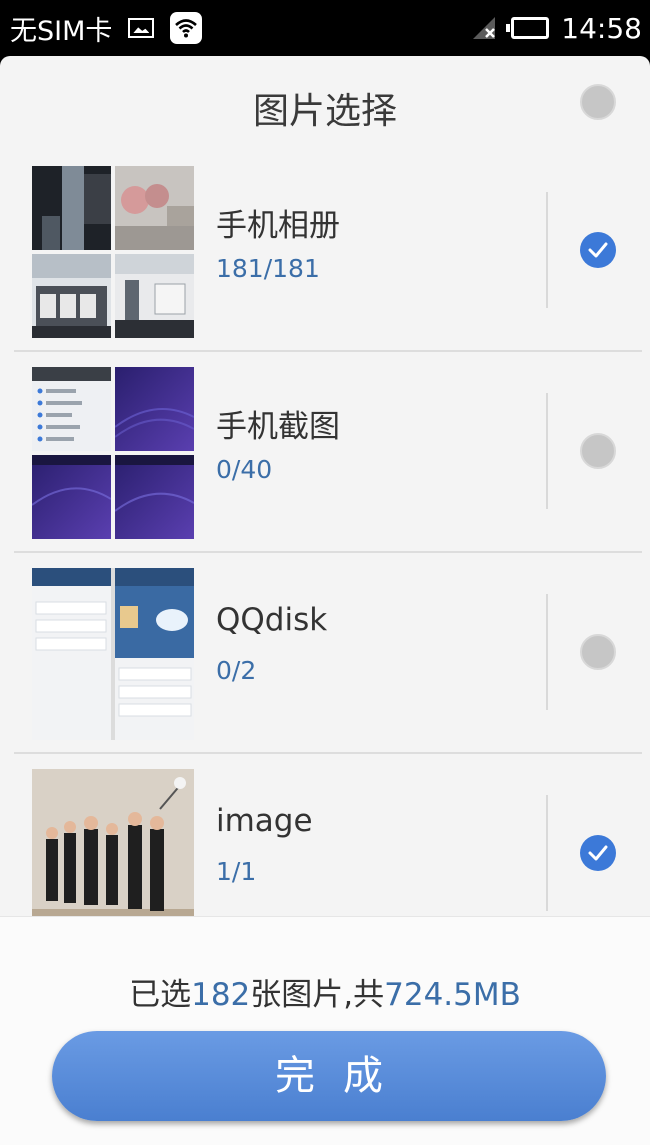 This screenshot has width=650, height=1145. What do you see at coordinates (325, 28) in the screenshot?
I see `status-bar: 无SIM卡 14:58` at bounding box center [325, 28].